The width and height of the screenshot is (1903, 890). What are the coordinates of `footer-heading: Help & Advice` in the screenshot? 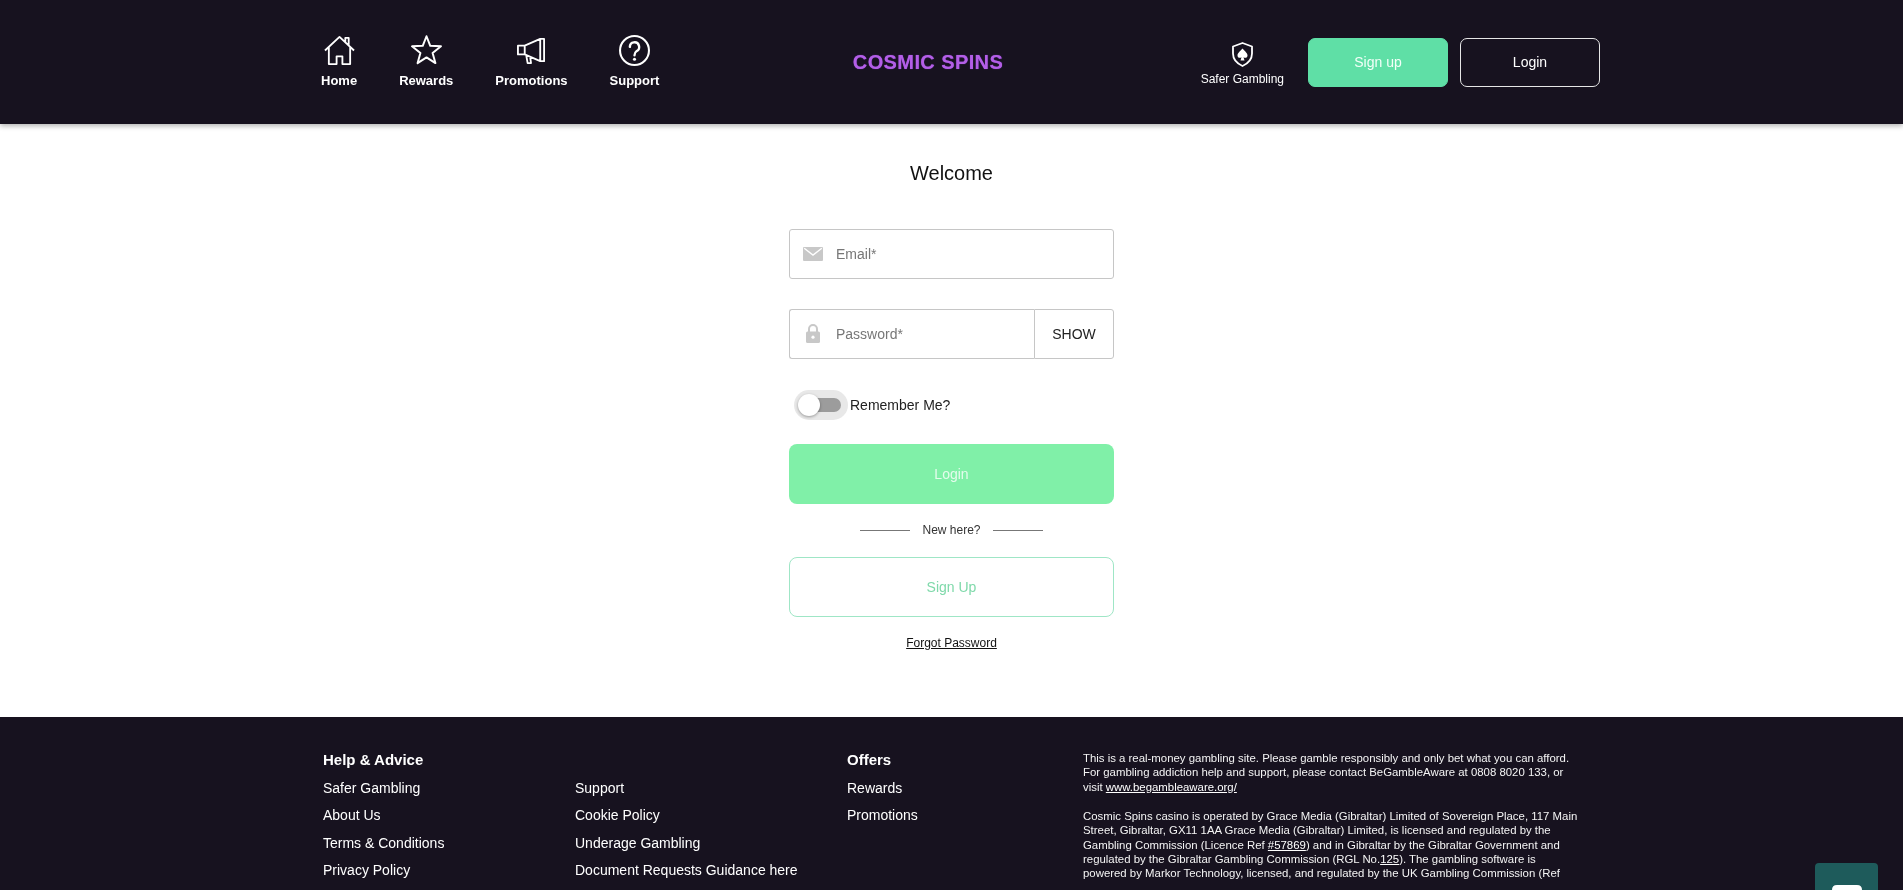 It's located at (373, 760).